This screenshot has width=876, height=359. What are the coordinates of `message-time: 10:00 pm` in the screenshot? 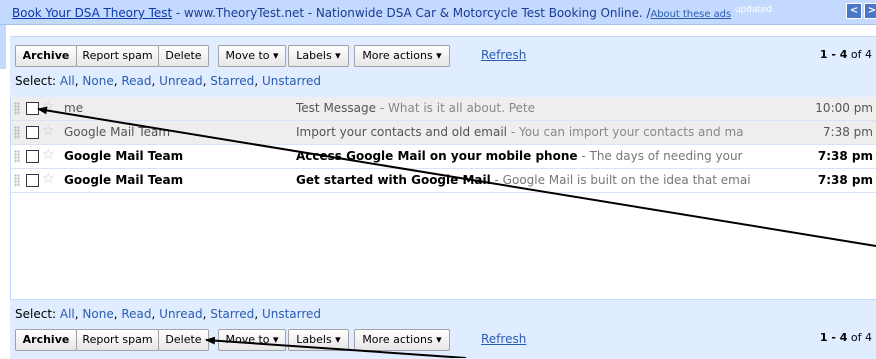 It's located at (844, 108).